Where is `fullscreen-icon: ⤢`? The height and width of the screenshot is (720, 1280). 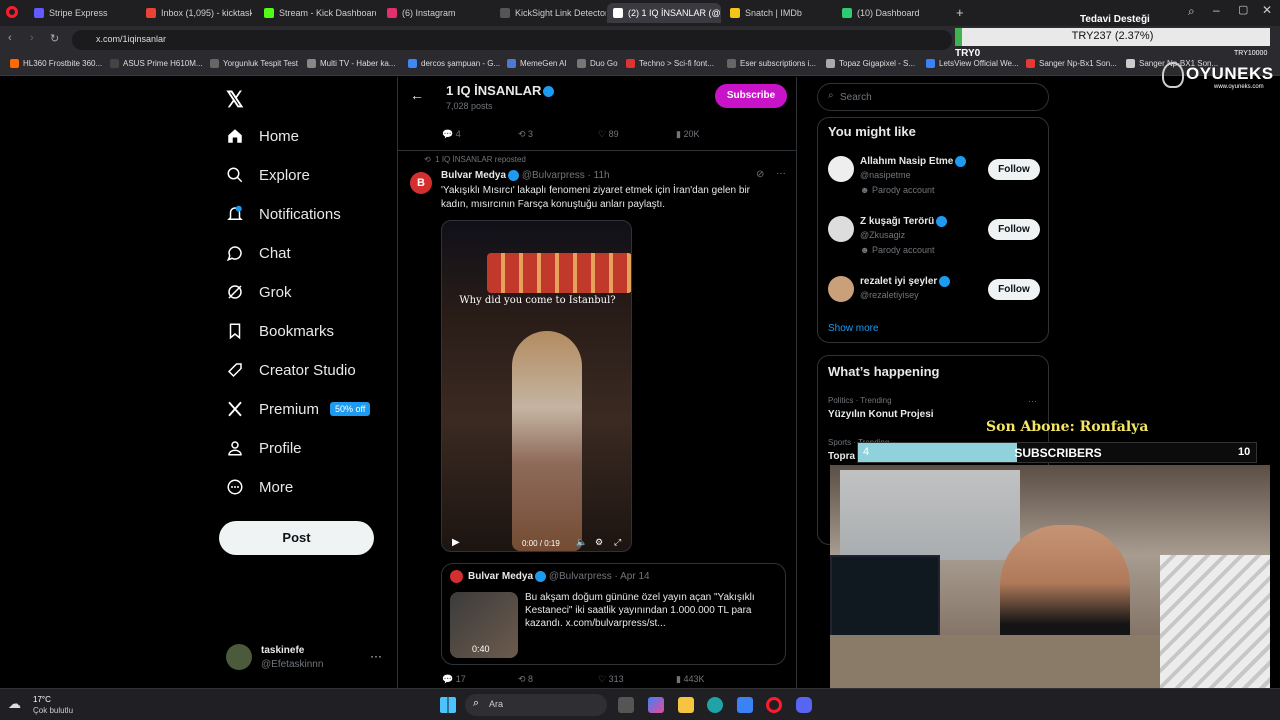
fullscreen-icon: ⤢ is located at coordinates (617, 542).